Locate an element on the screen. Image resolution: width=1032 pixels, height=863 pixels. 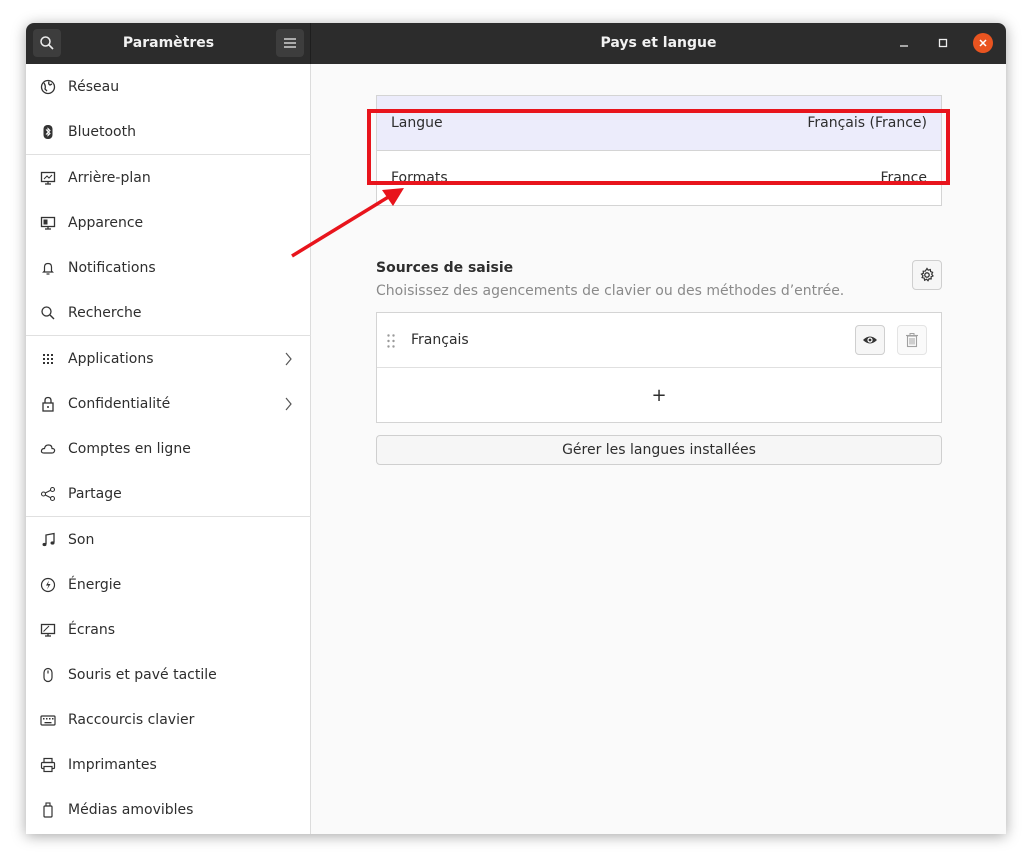
sidebar-item-label: Partage is located at coordinates (95, 493).